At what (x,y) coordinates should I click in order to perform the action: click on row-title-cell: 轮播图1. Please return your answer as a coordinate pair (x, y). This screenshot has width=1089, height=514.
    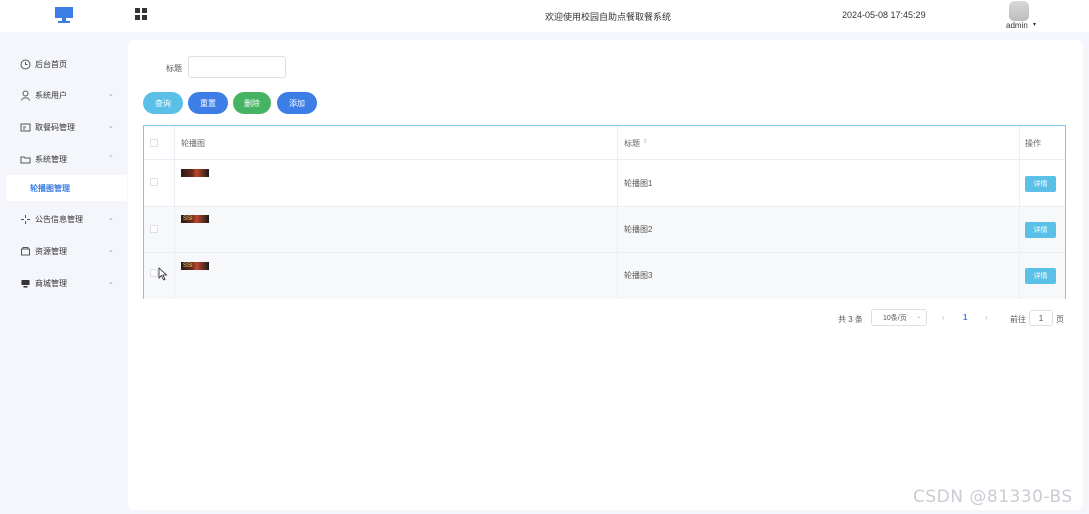
    Looking at the image, I should click on (819, 183).